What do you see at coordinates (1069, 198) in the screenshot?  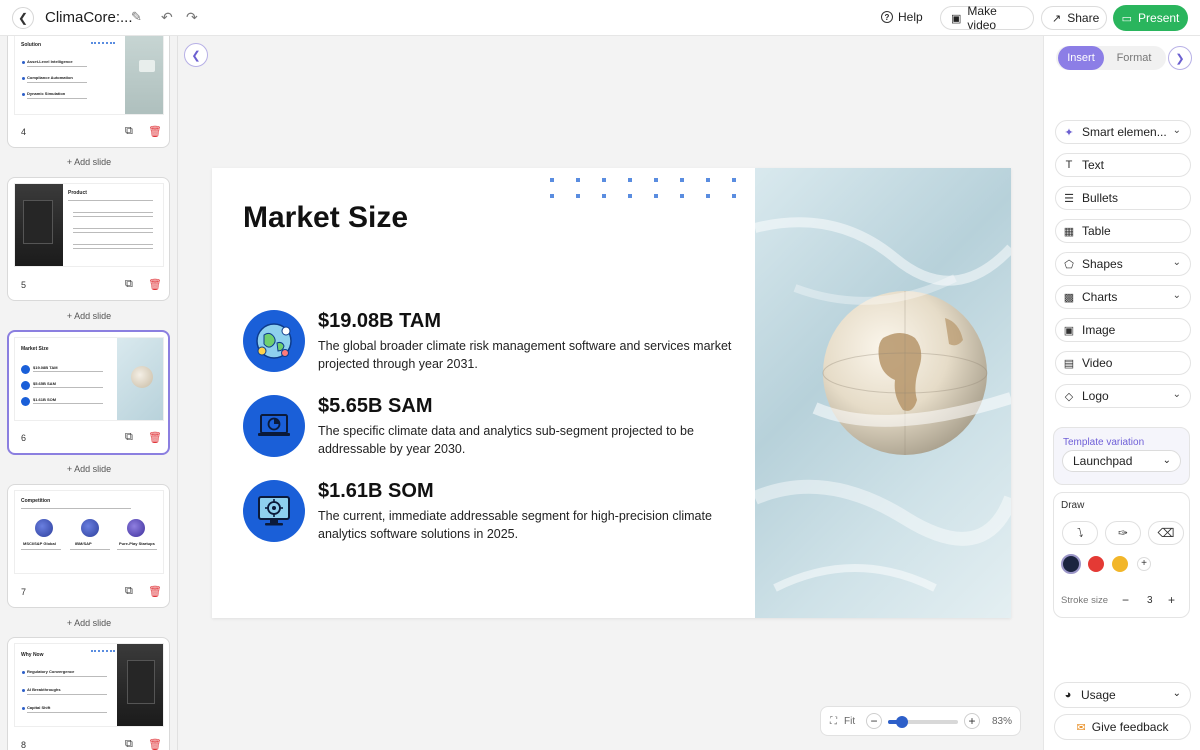 I see `bullets-icon: ☰` at bounding box center [1069, 198].